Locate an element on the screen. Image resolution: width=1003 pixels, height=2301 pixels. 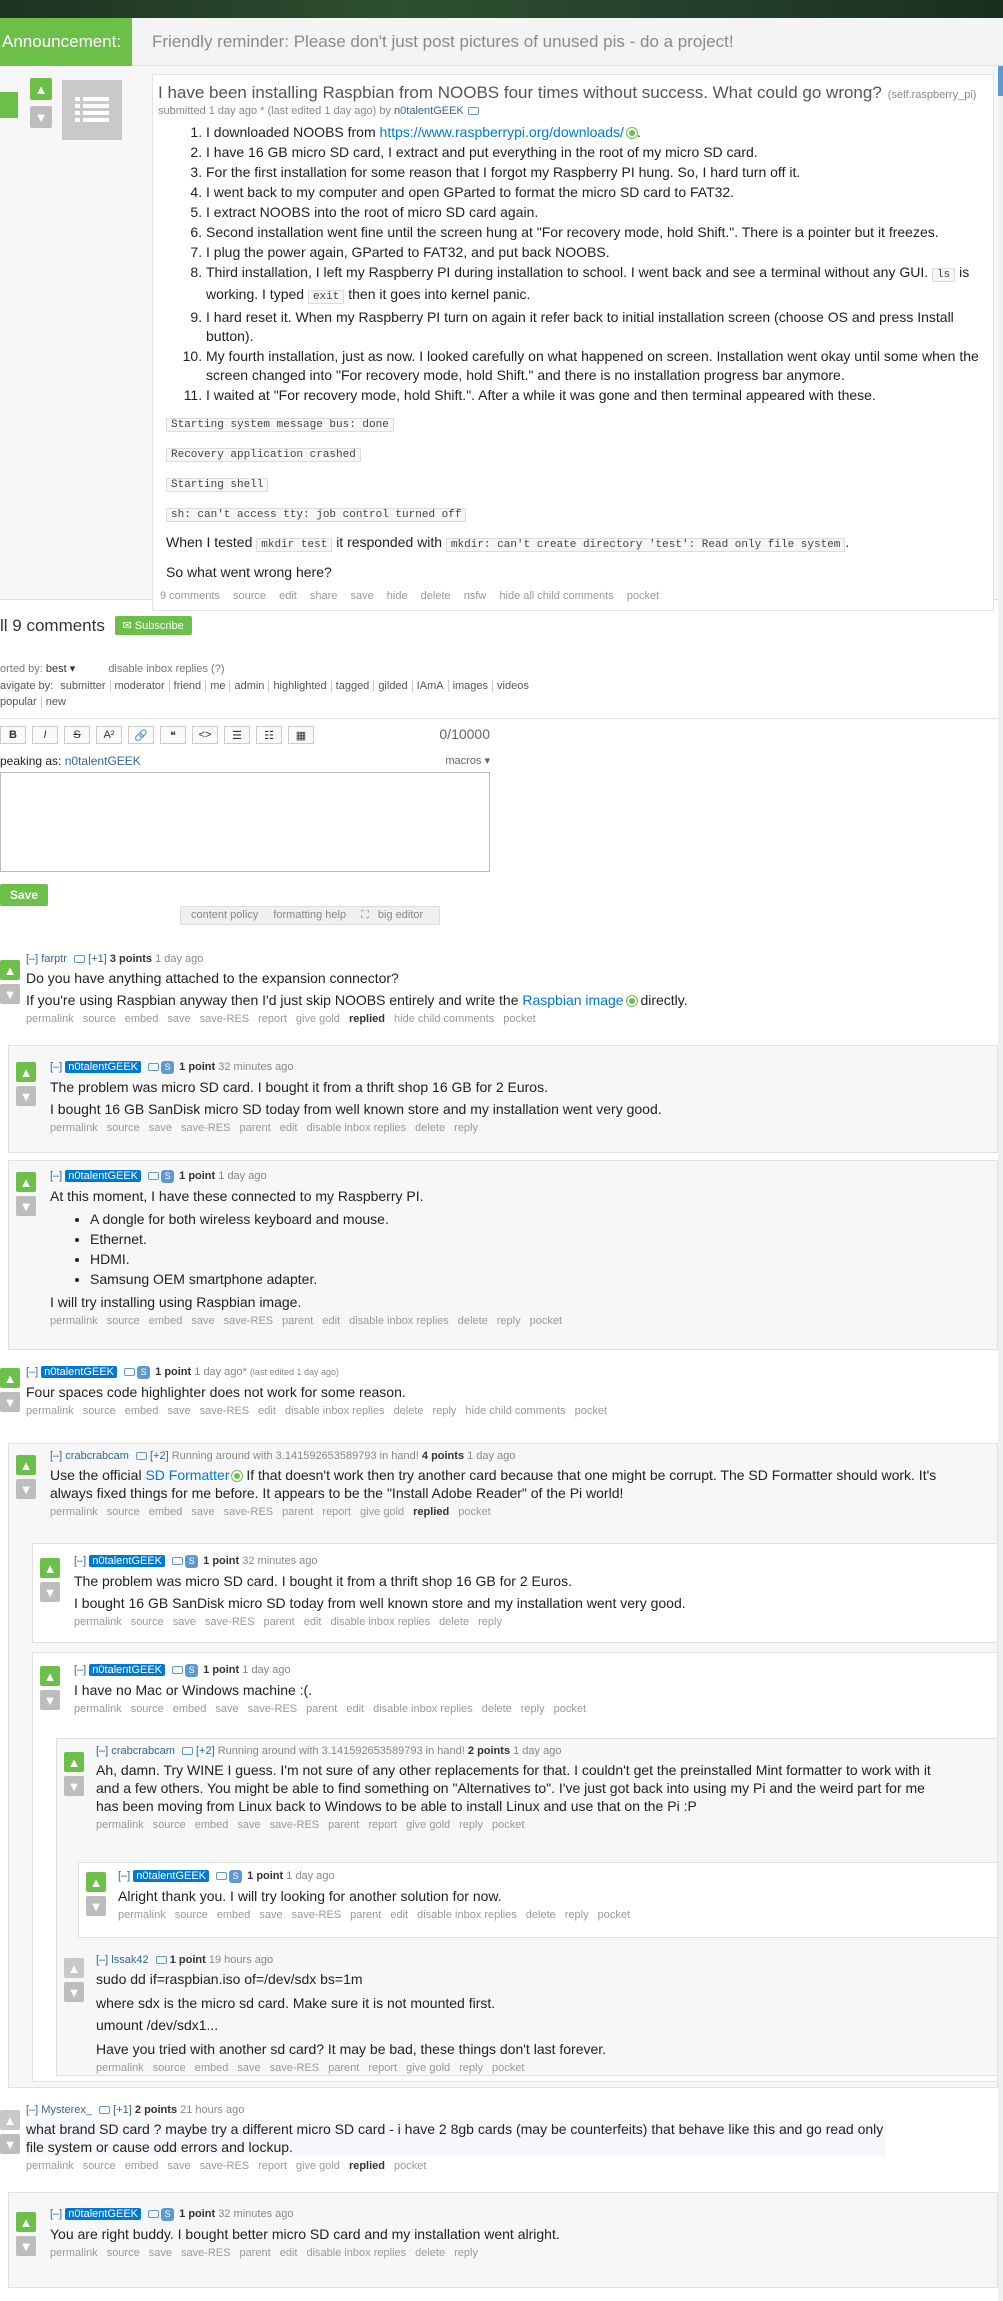
big-editor-button: ⛶ big editor is located at coordinates (395, 915).